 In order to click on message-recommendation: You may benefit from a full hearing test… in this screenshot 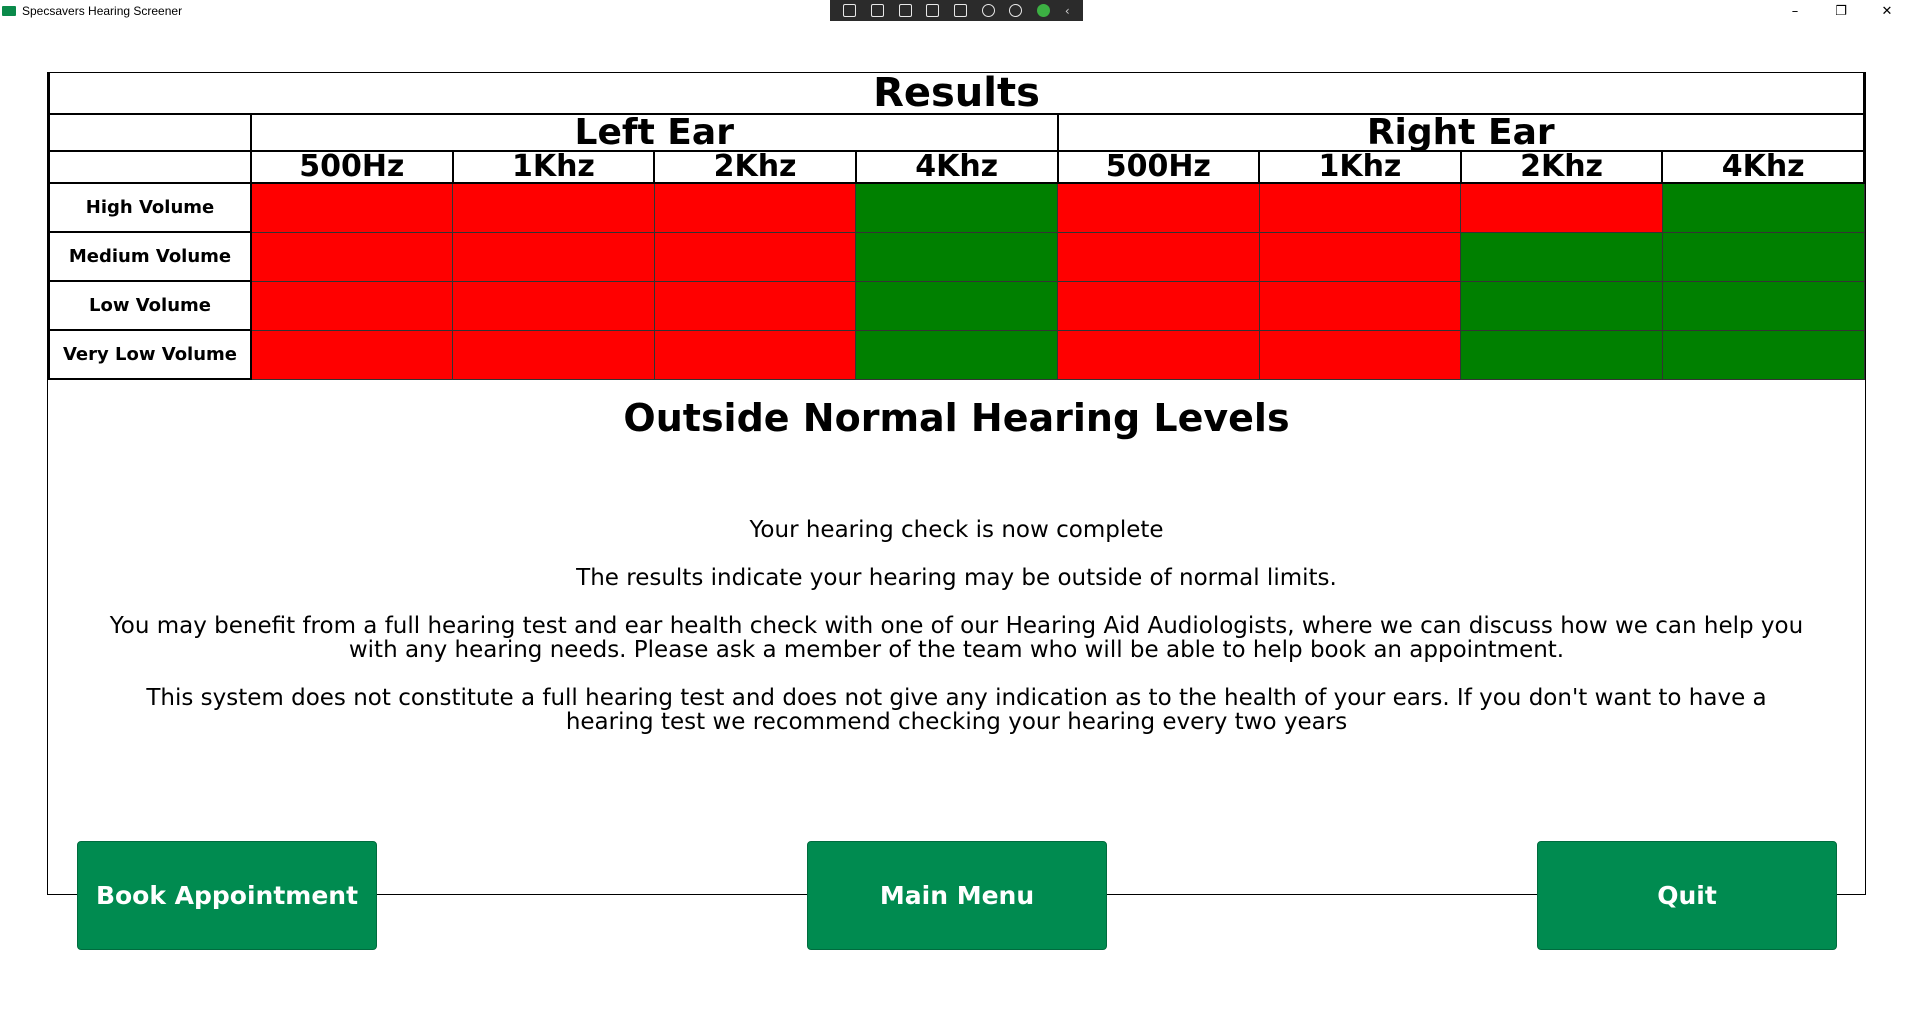, I will do `click(956, 638)`.